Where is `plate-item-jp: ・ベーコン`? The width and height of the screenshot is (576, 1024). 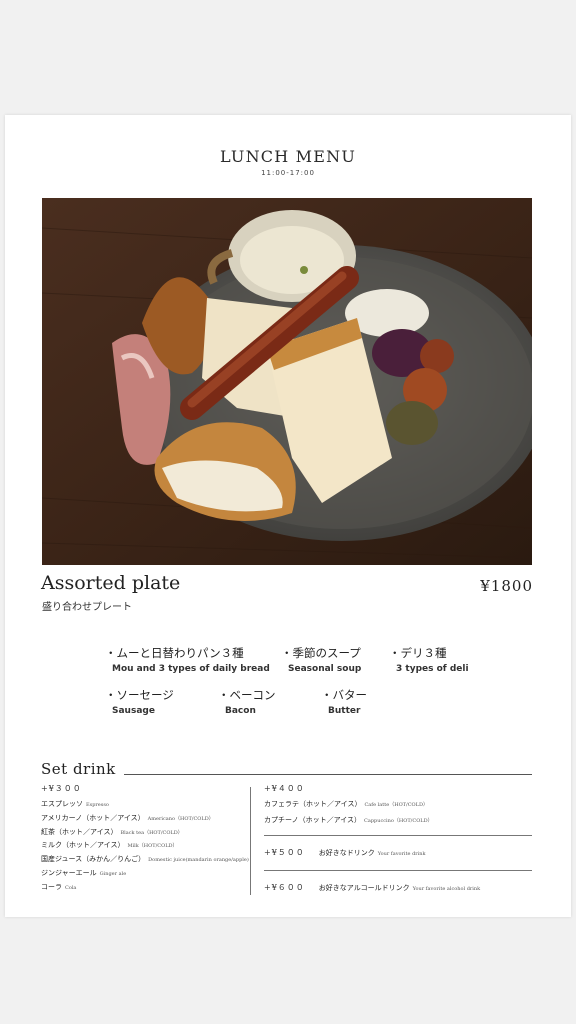
plate-item-jp: ・ベーコン is located at coordinates (247, 695).